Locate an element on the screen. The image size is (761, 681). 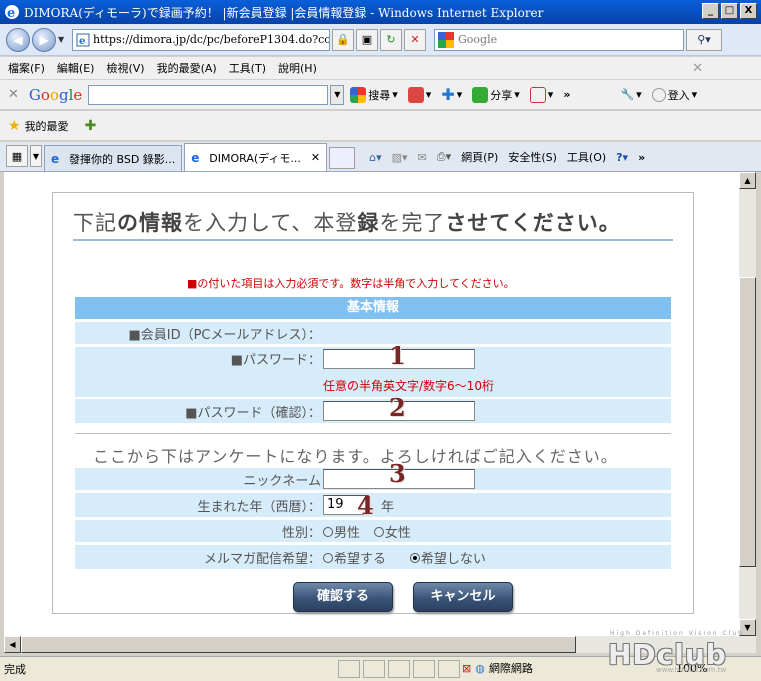
forward-button: ▶ is located at coordinates (44, 39).